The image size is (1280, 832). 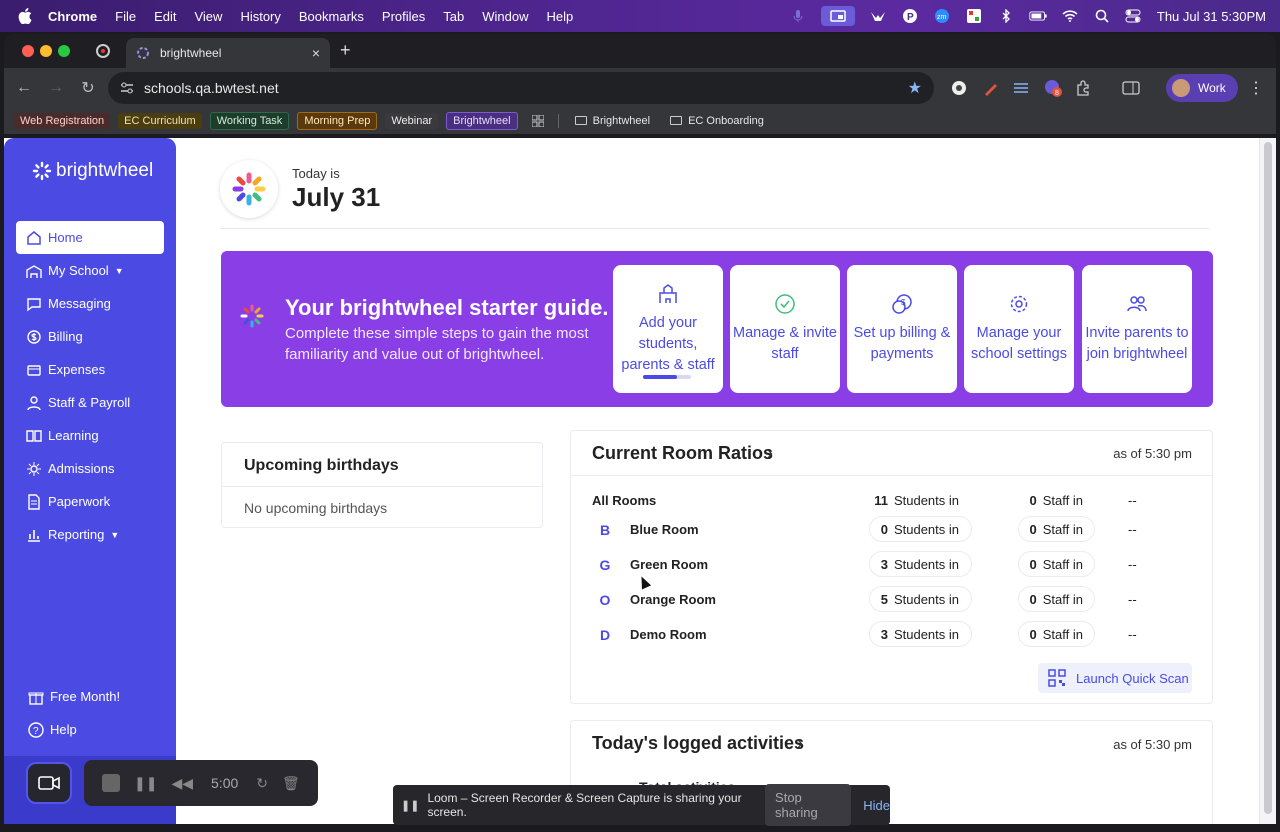 I want to click on grid-app-icon, so click(x=974, y=16).